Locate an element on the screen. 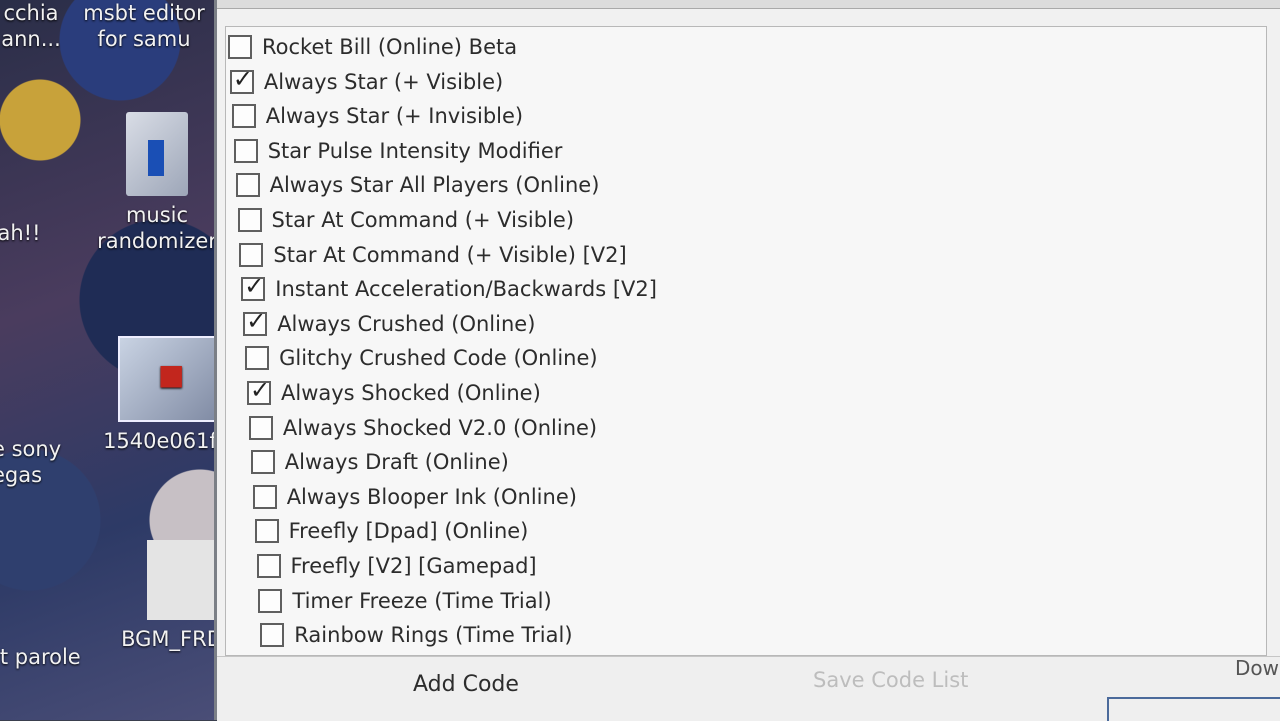  code-row: Freefly [V2] [Gamepad] is located at coordinates (396, 566).